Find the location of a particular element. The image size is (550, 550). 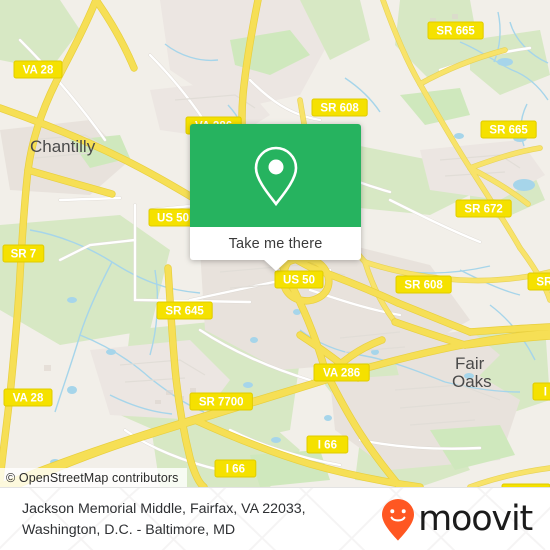

page-title-line2: Washington, D.C. - Baltimore, MD is located at coordinates (129, 529).